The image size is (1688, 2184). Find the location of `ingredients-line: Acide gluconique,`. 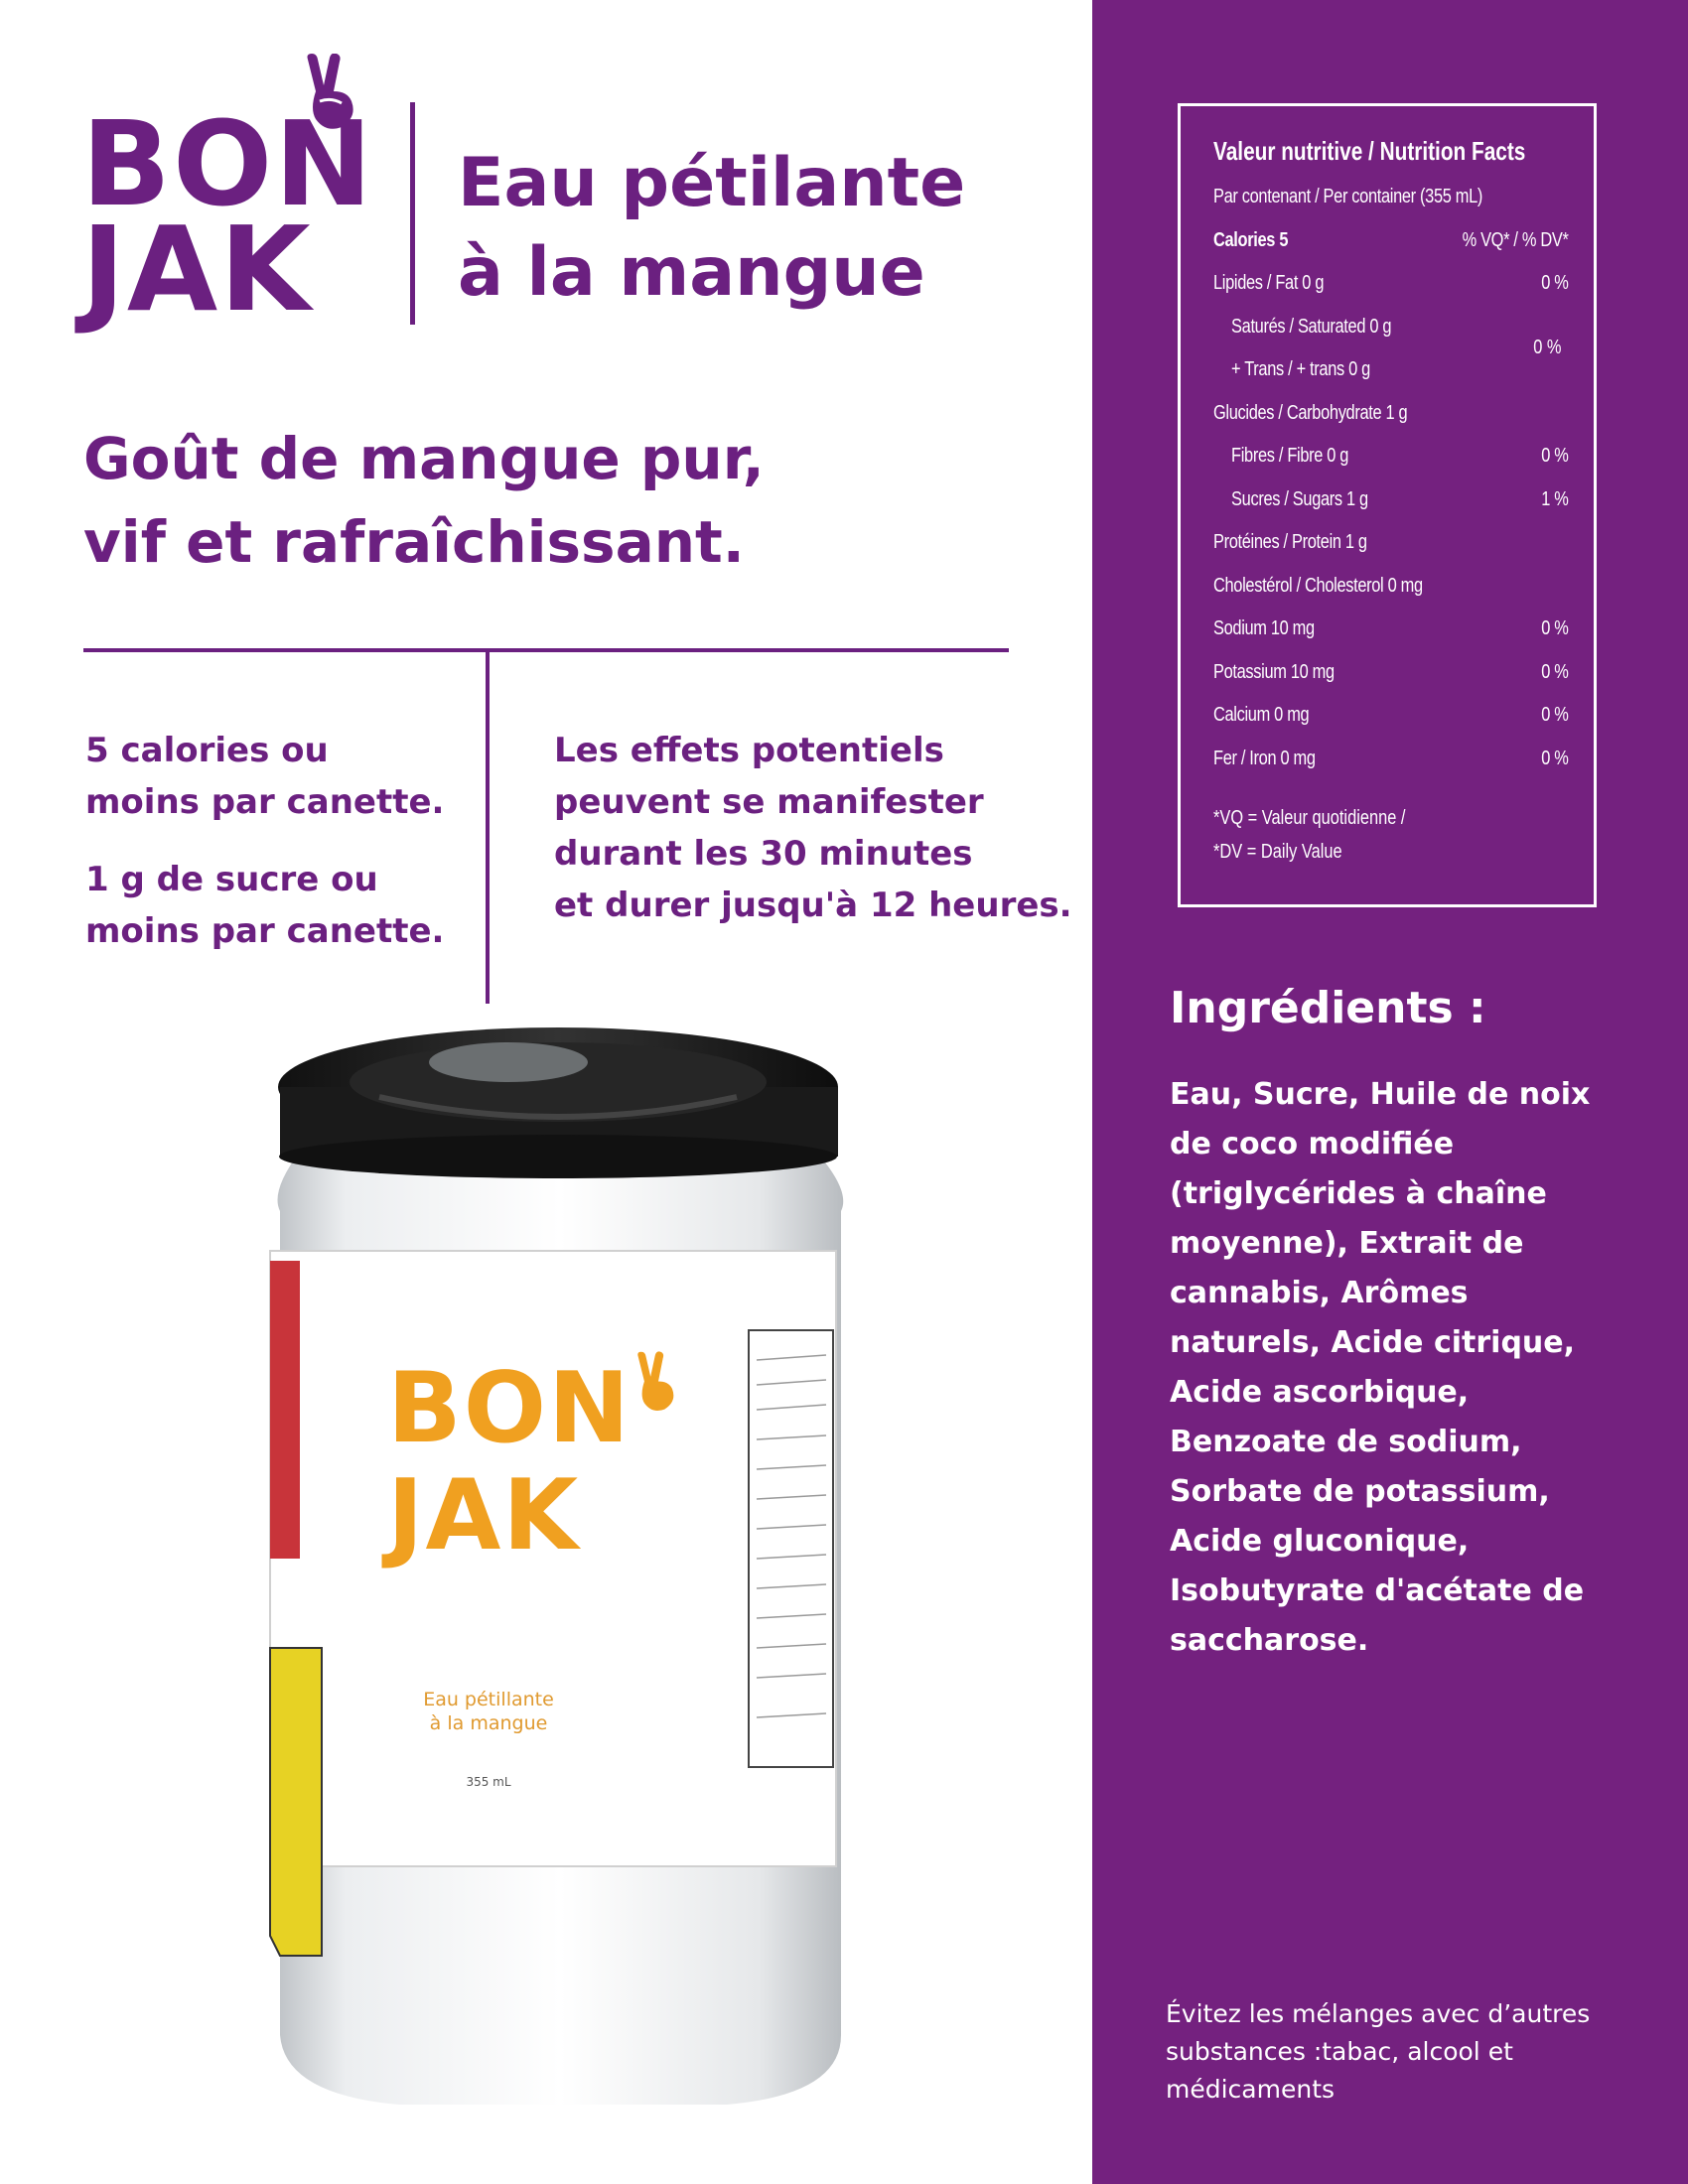

ingredients-line: Acide gluconique, is located at coordinates (1320, 1541).